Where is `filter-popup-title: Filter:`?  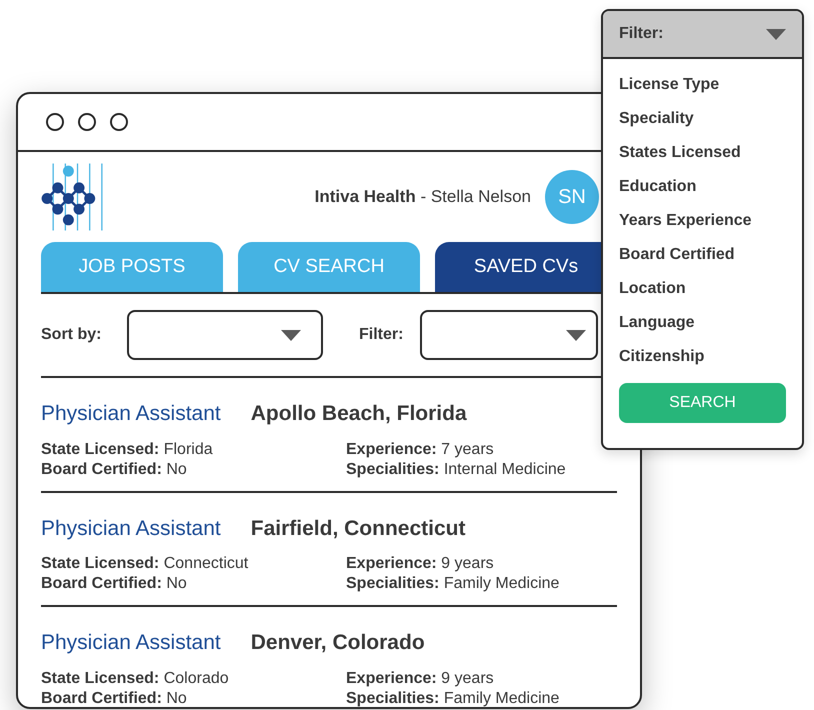
filter-popup-title: Filter: is located at coordinates (641, 34).